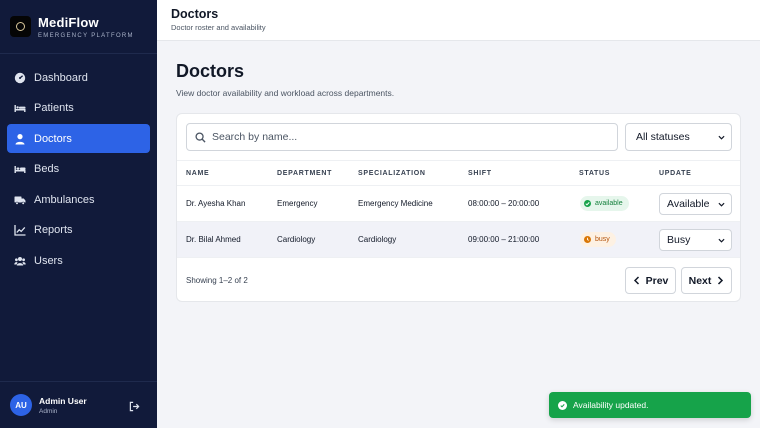  Describe the element at coordinates (480, 173) in the screenshot. I see `column-header-shift: SHIFT` at that location.